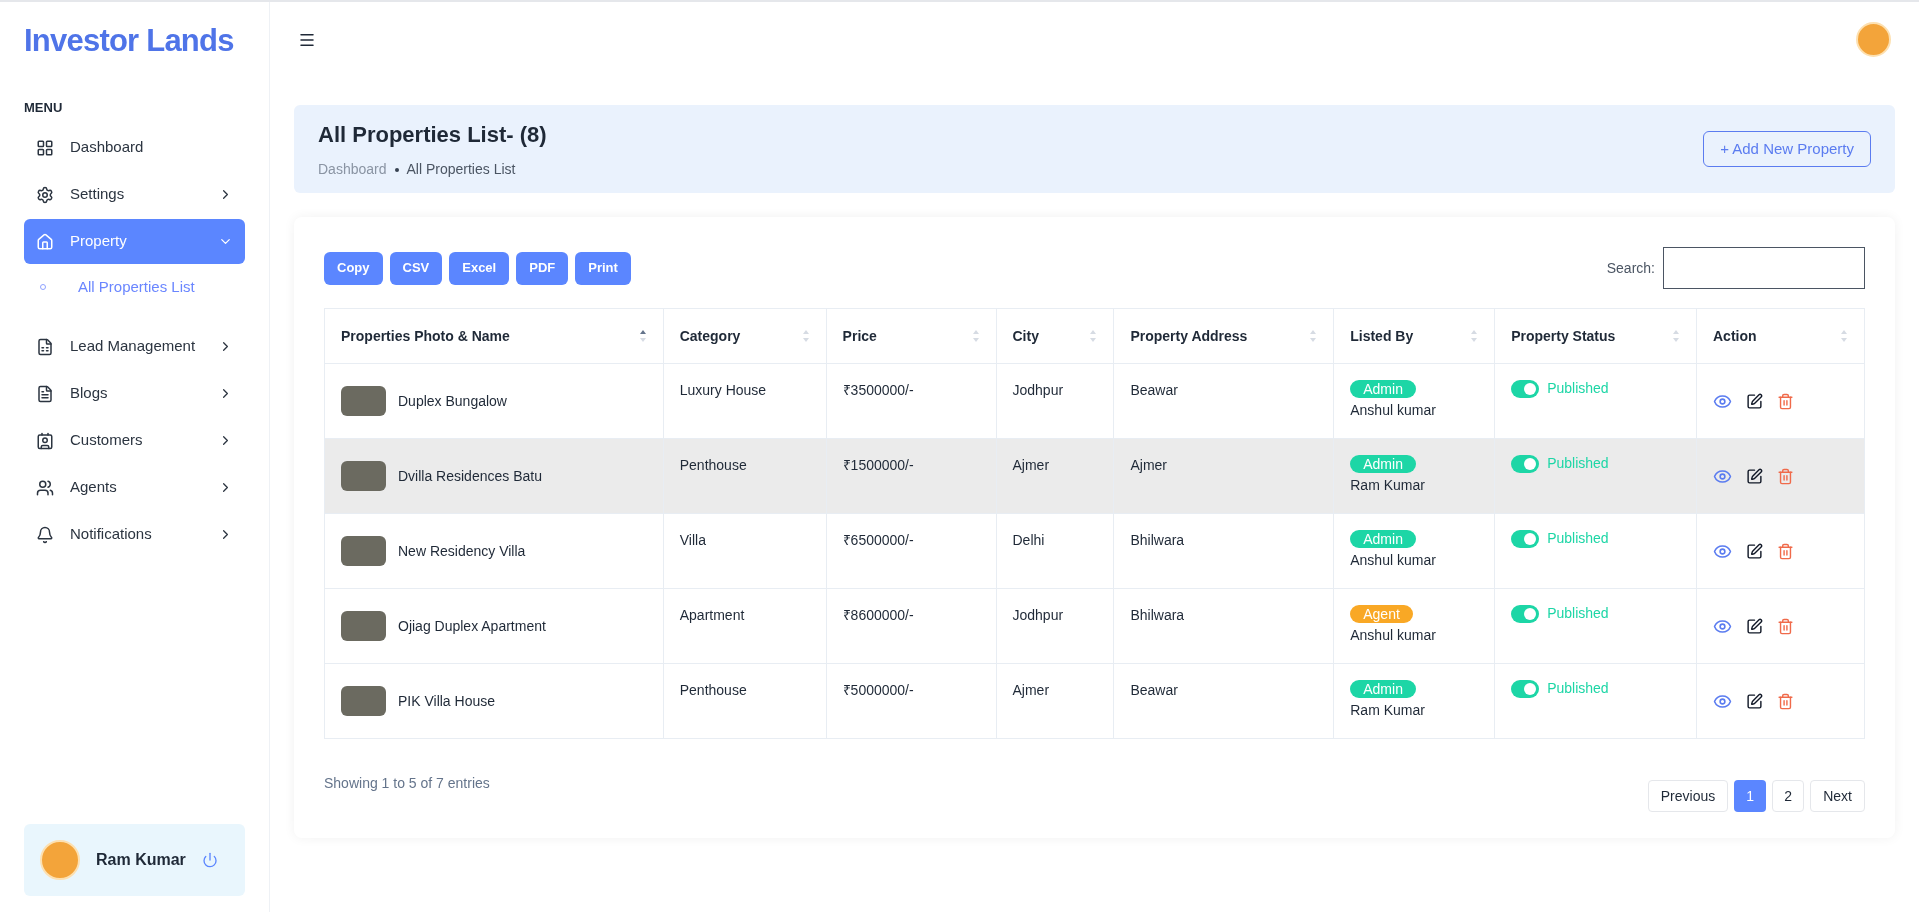  What do you see at coordinates (45, 241) in the screenshot?
I see `house-icon` at bounding box center [45, 241].